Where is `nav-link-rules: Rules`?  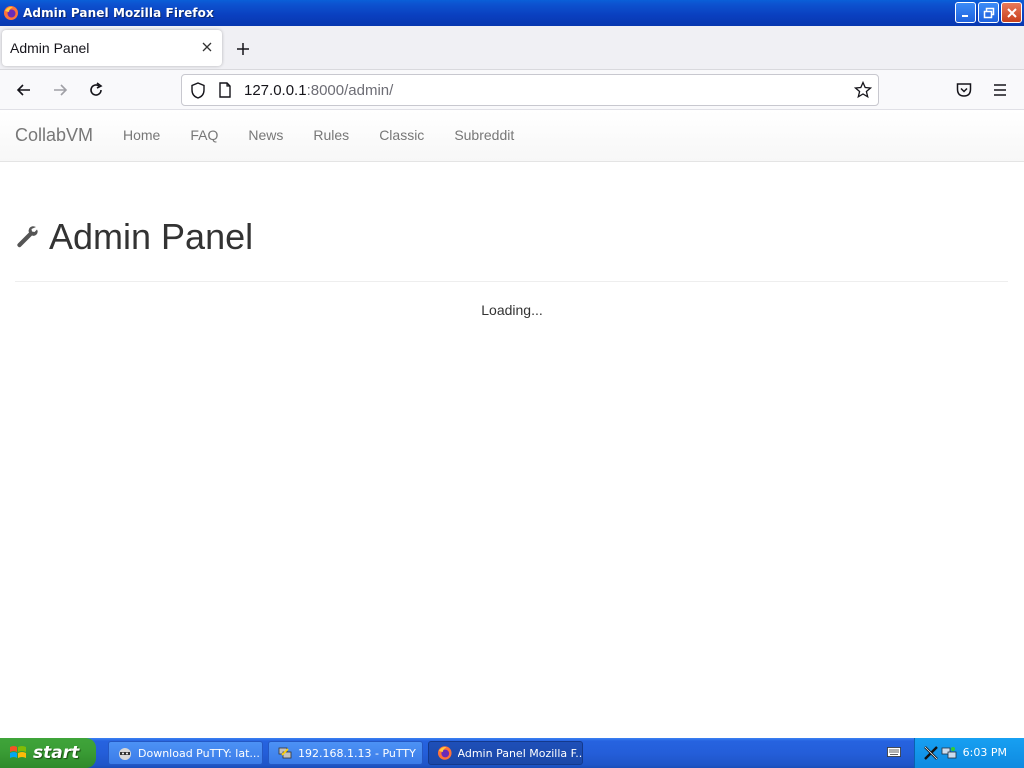 nav-link-rules: Rules is located at coordinates (331, 135).